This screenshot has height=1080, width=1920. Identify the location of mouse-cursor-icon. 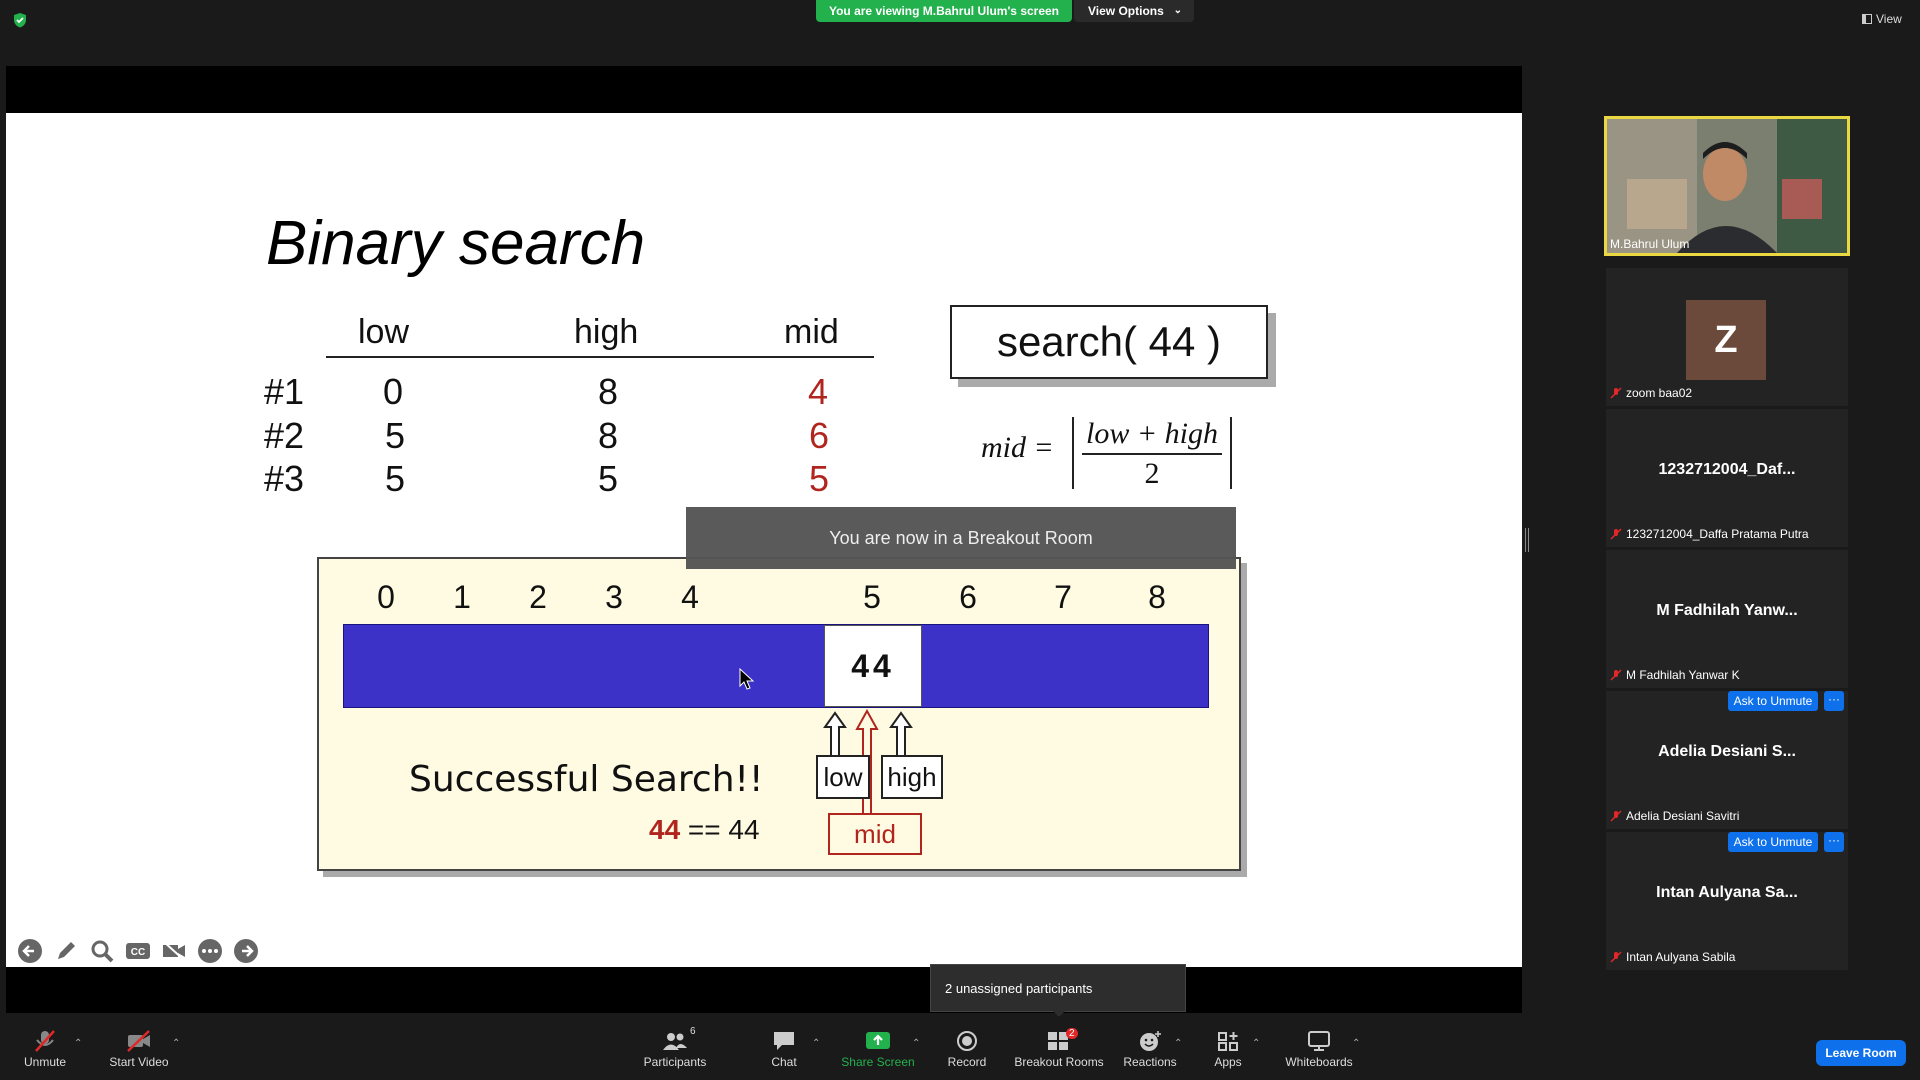
(747, 679).